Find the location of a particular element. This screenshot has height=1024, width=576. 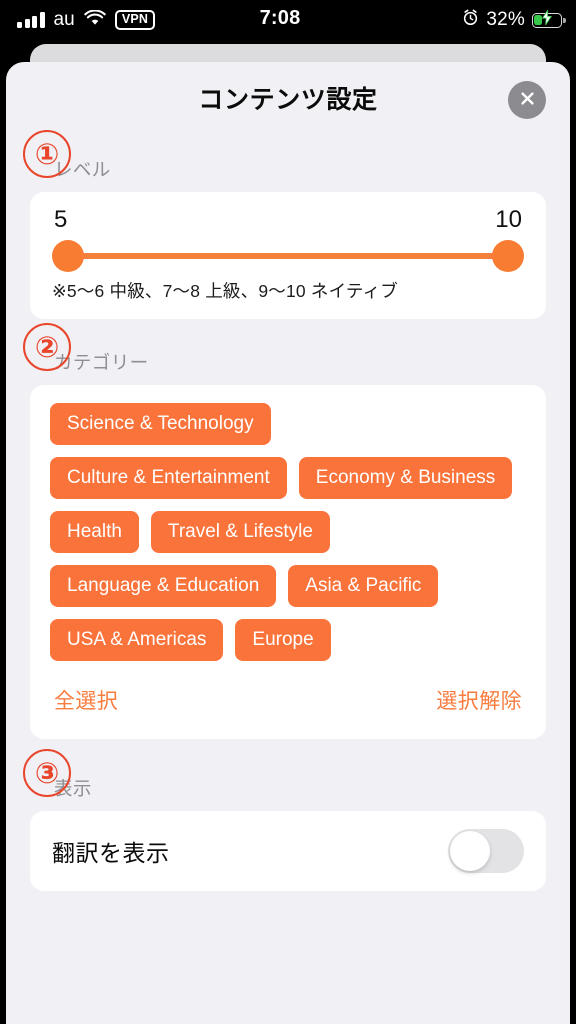

category-chip: Culture & Entertainment is located at coordinates (168, 478).